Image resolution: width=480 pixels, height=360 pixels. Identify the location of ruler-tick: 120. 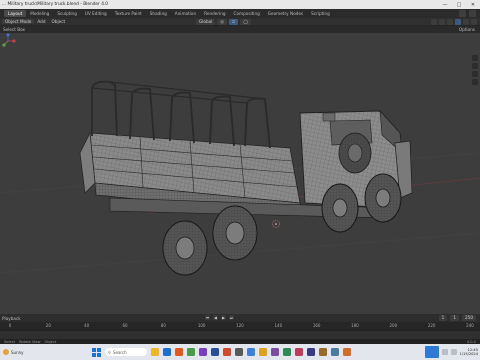
(240, 325).